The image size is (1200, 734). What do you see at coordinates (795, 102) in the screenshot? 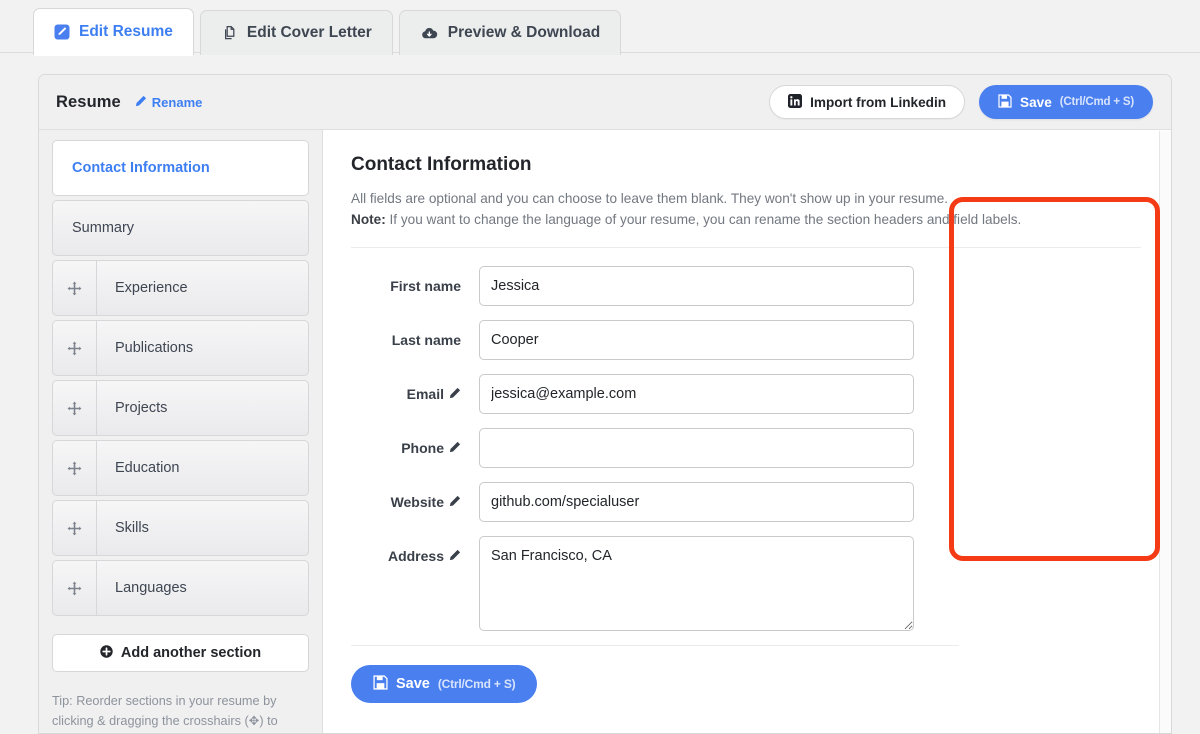
I see `linkedin-icon` at bounding box center [795, 102].